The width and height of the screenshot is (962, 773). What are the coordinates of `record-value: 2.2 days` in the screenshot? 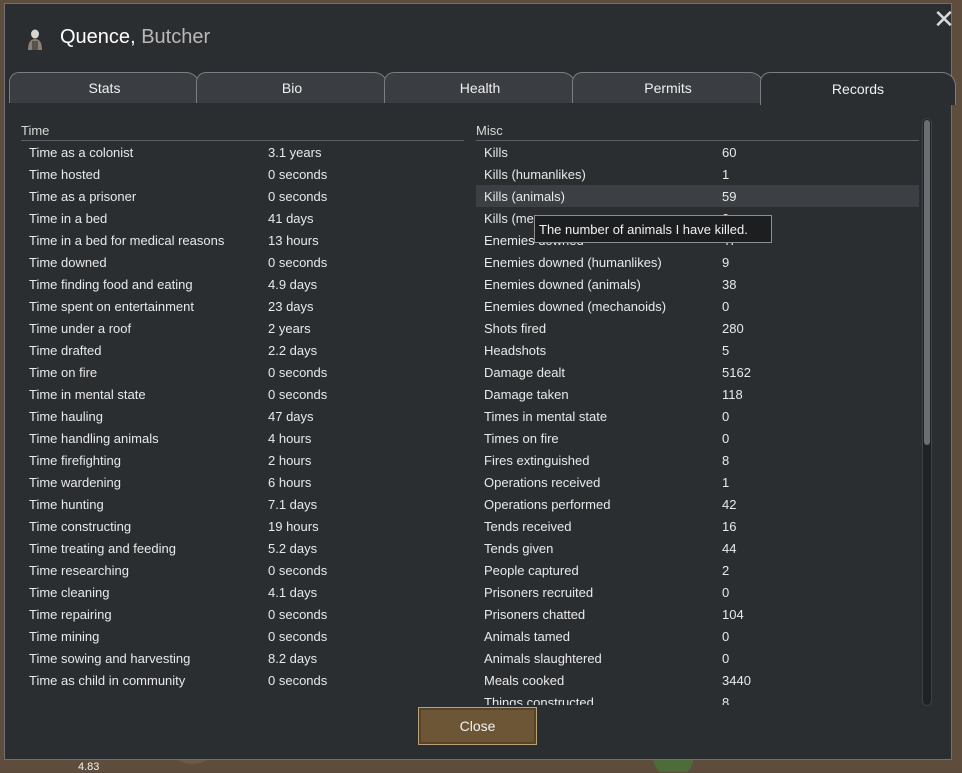 It's located at (293, 350).